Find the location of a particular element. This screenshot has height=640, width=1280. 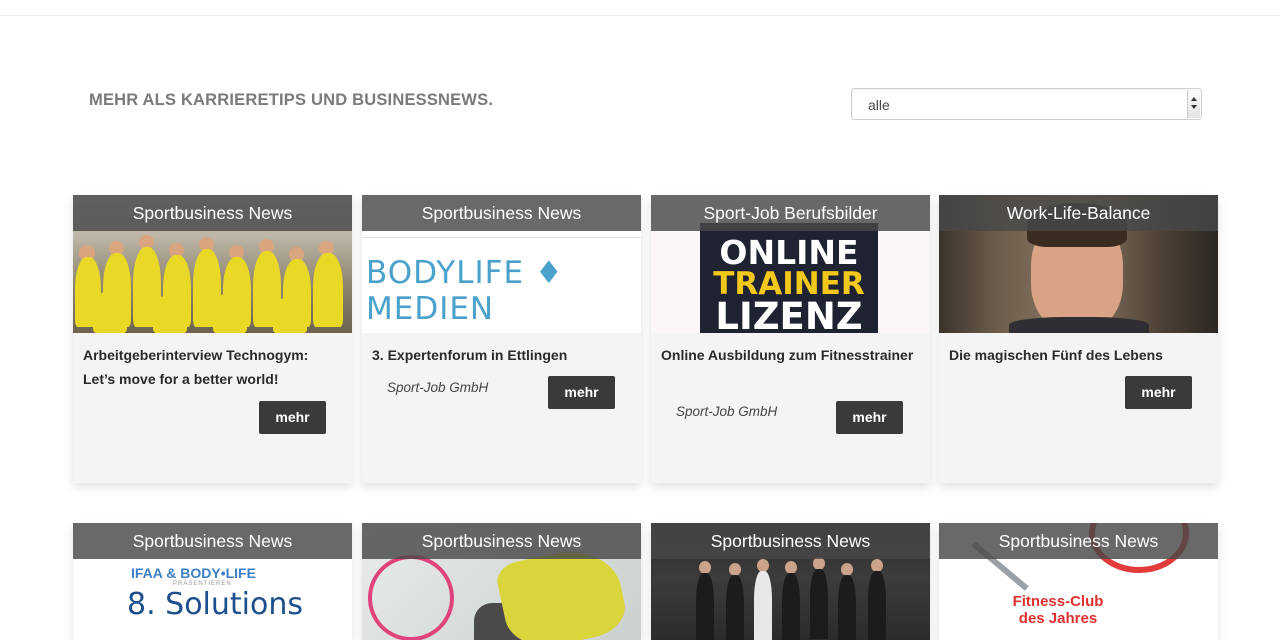

top-divider is located at coordinates (640, 15).